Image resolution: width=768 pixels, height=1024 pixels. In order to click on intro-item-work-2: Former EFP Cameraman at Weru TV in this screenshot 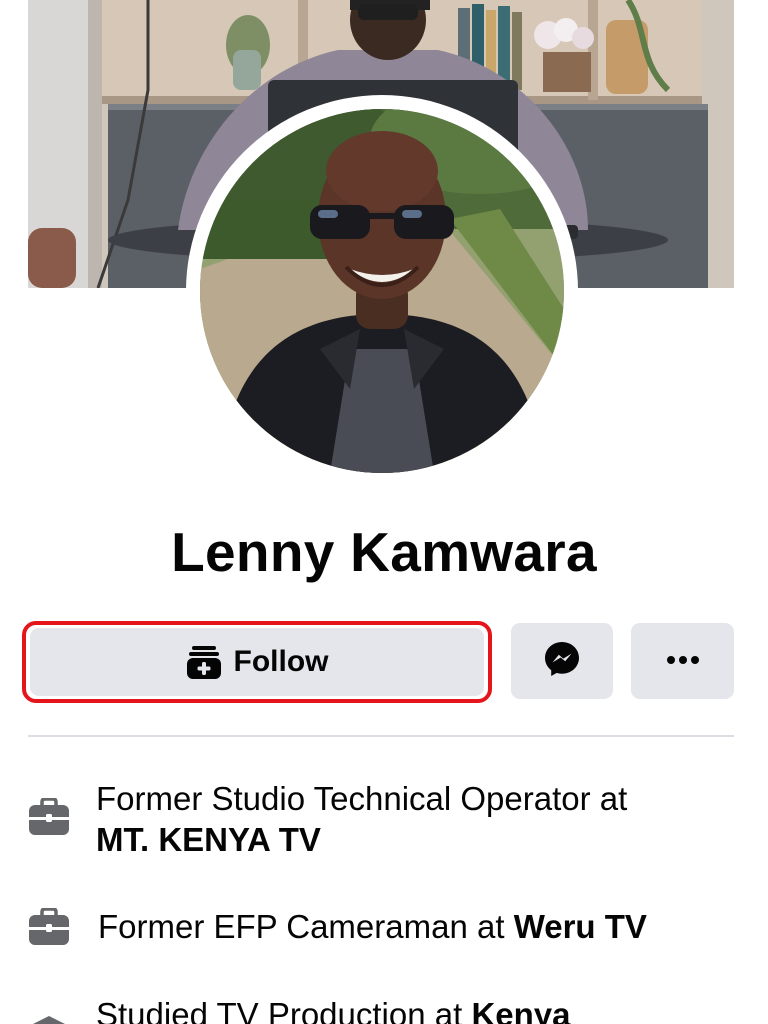, I will do `click(383, 928)`.